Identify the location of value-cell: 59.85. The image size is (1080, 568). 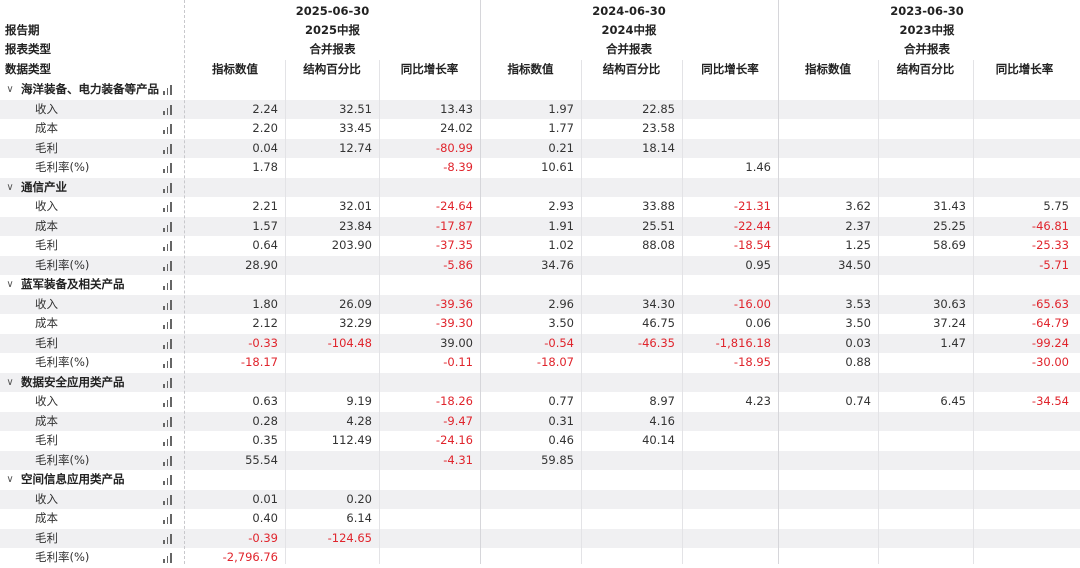
(557, 459).